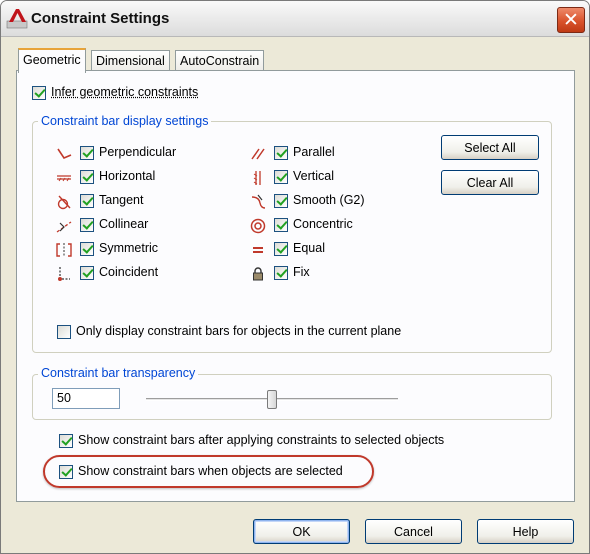  I want to click on smooth-checkbox, so click(281, 201).